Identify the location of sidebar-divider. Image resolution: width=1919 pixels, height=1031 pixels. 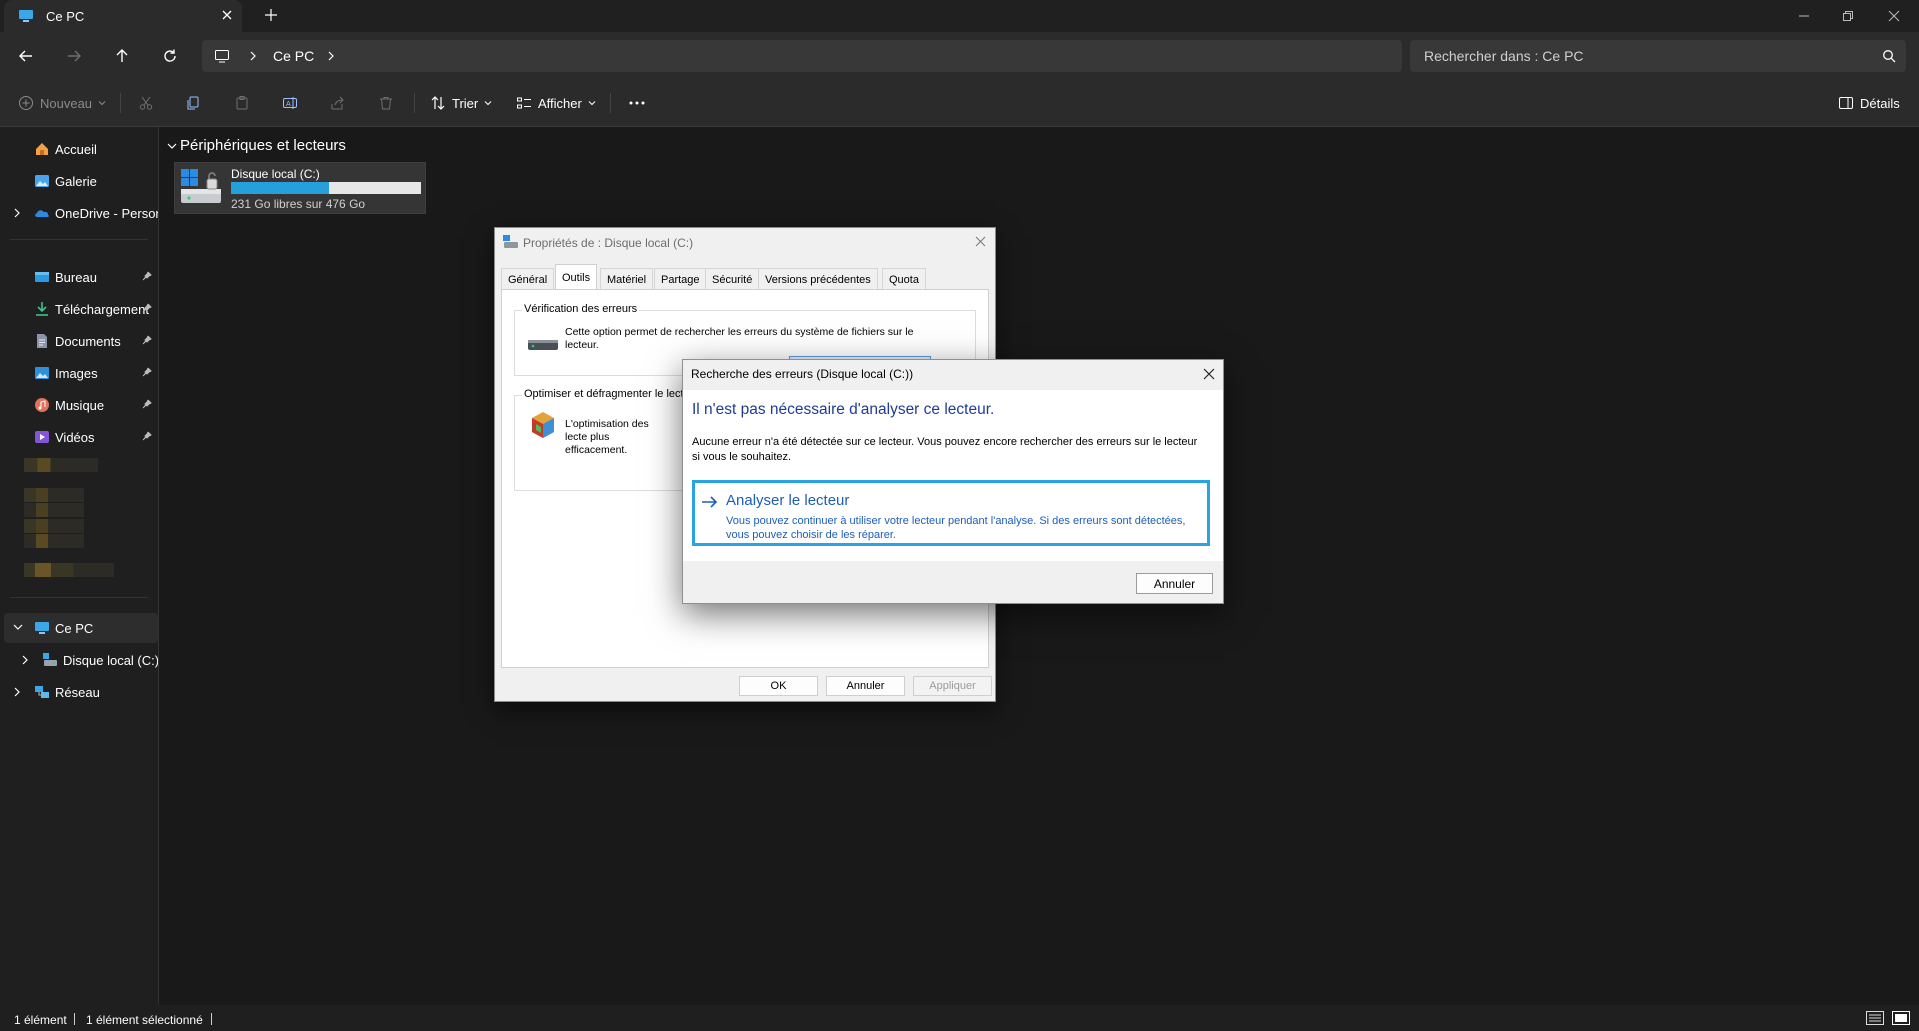
(79, 597).